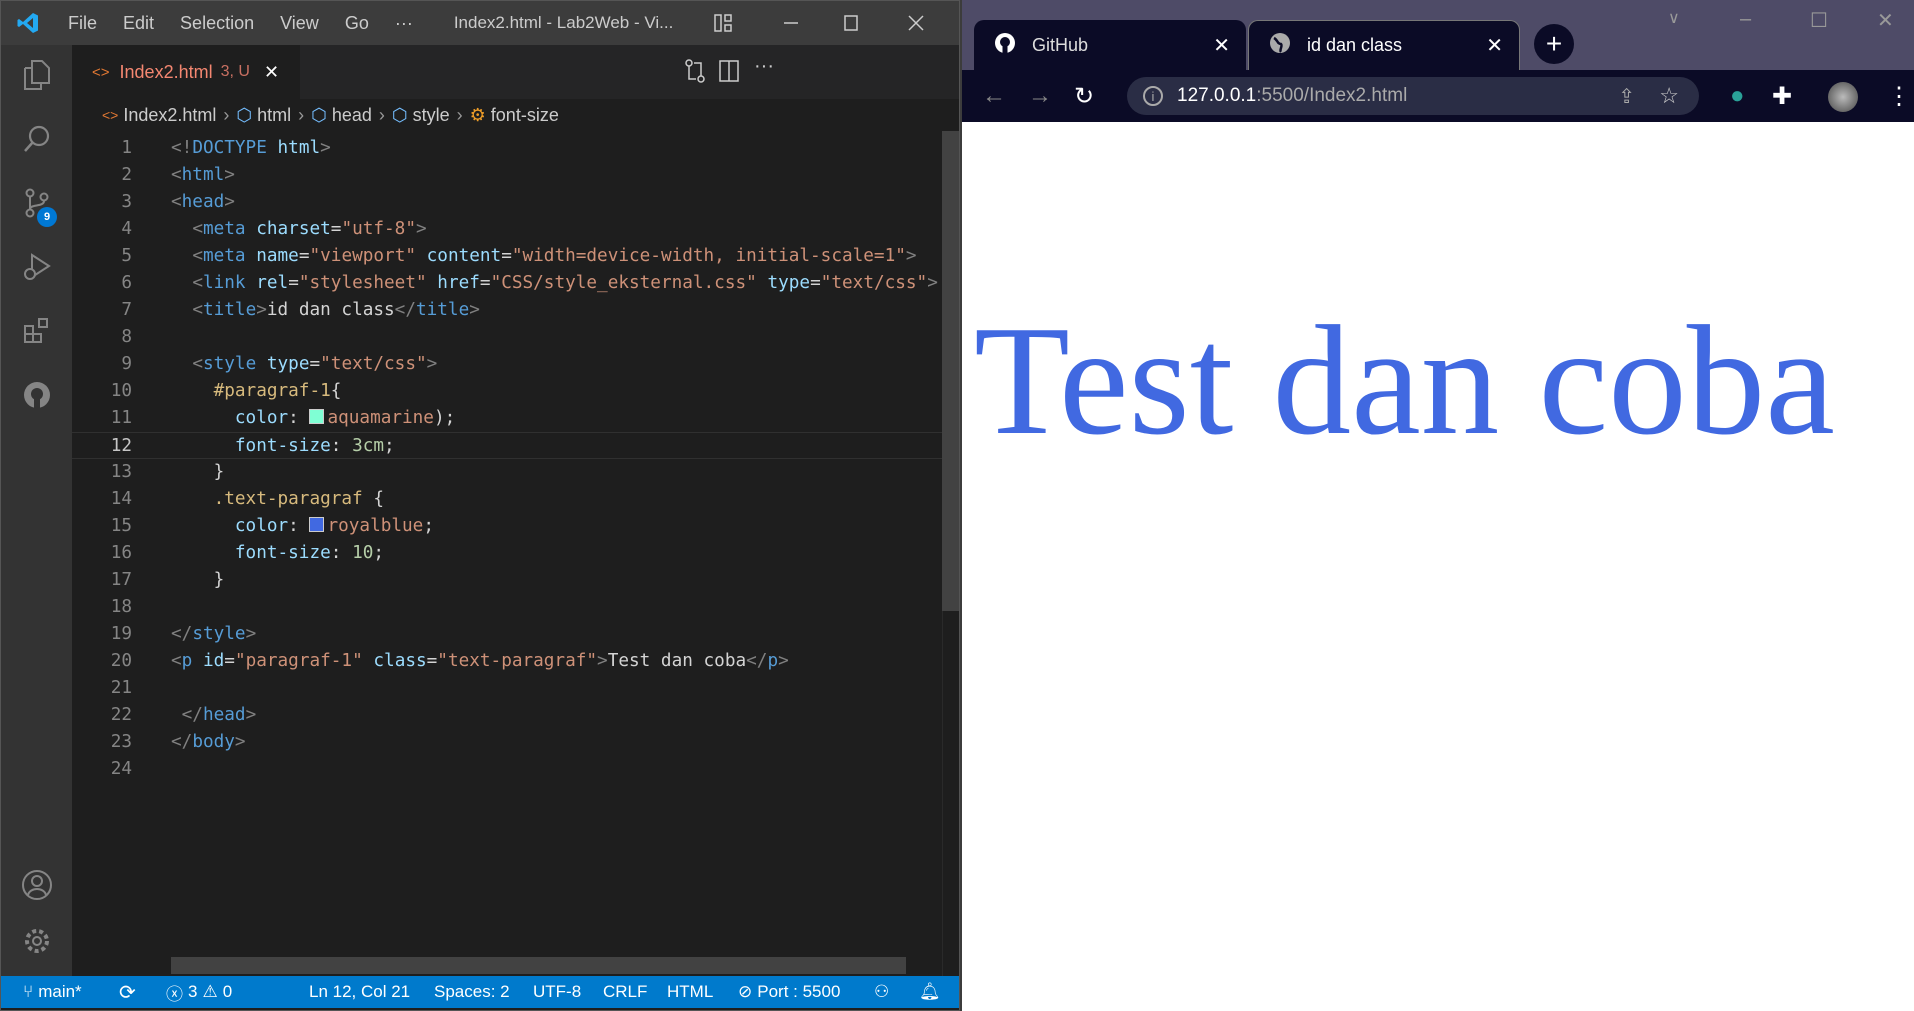 The width and height of the screenshot is (1914, 1011). What do you see at coordinates (1745, 19) in the screenshot?
I see `minimize-button: –` at bounding box center [1745, 19].